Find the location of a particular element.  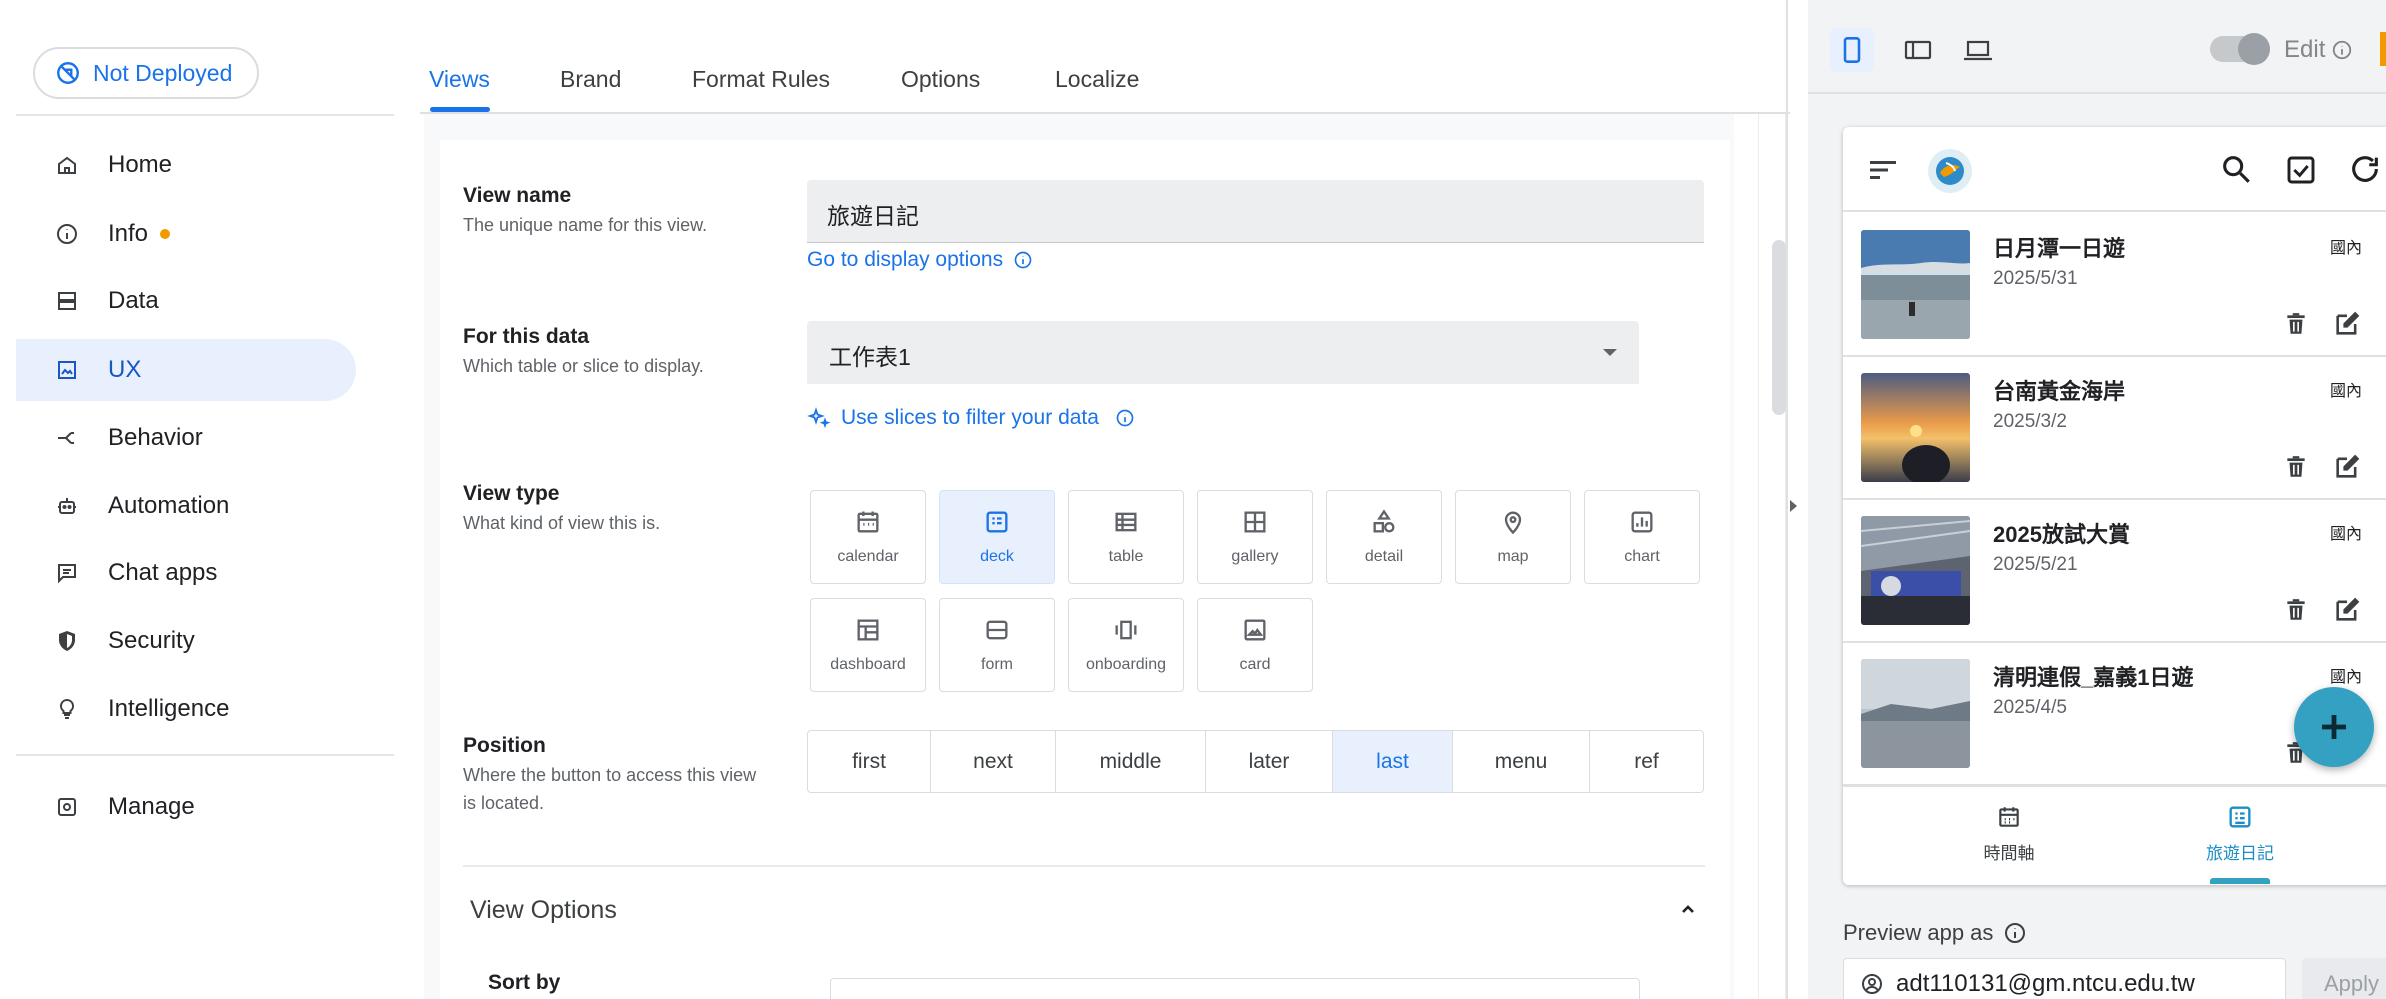

data-source-select: 工作表1 is located at coordinates (1223, 352).